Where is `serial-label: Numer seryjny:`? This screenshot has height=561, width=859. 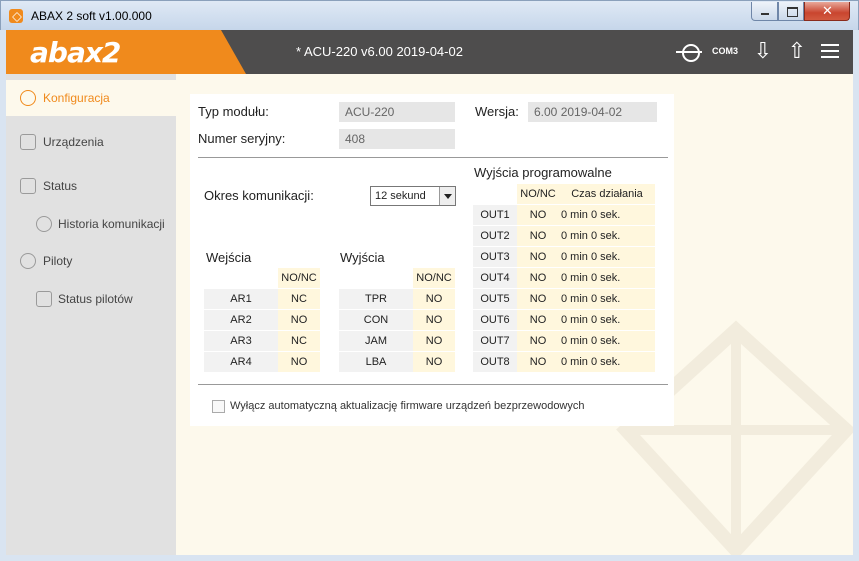 serial-label: Numer seryjny: is located at coordinates (242, 138).